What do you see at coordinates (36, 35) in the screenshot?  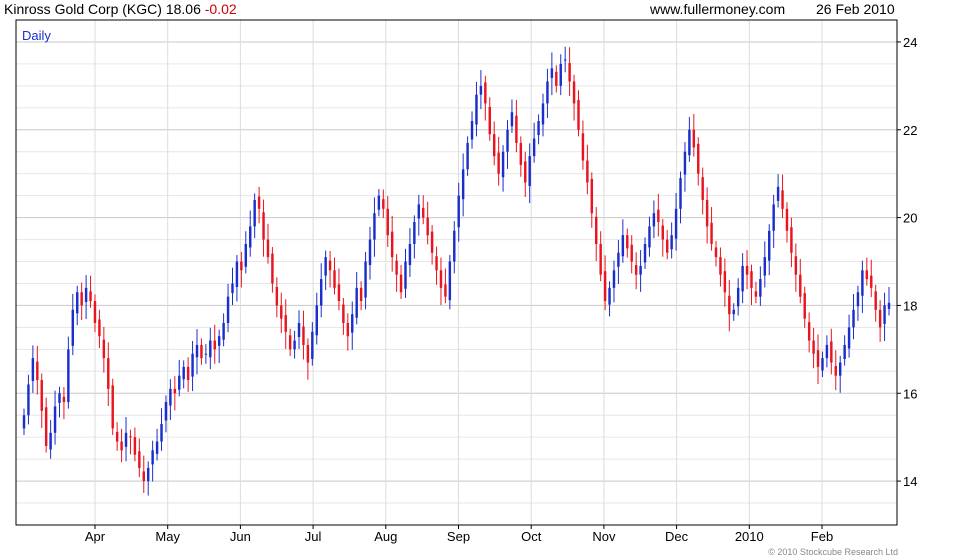 I see `period-label: Daily` at bounding box center [36, 35].